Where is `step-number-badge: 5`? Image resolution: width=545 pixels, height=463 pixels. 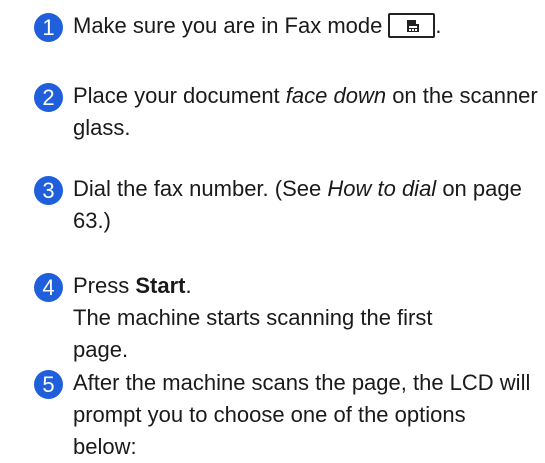 step-number-badge: 5 is located at coordinates (48, 384).